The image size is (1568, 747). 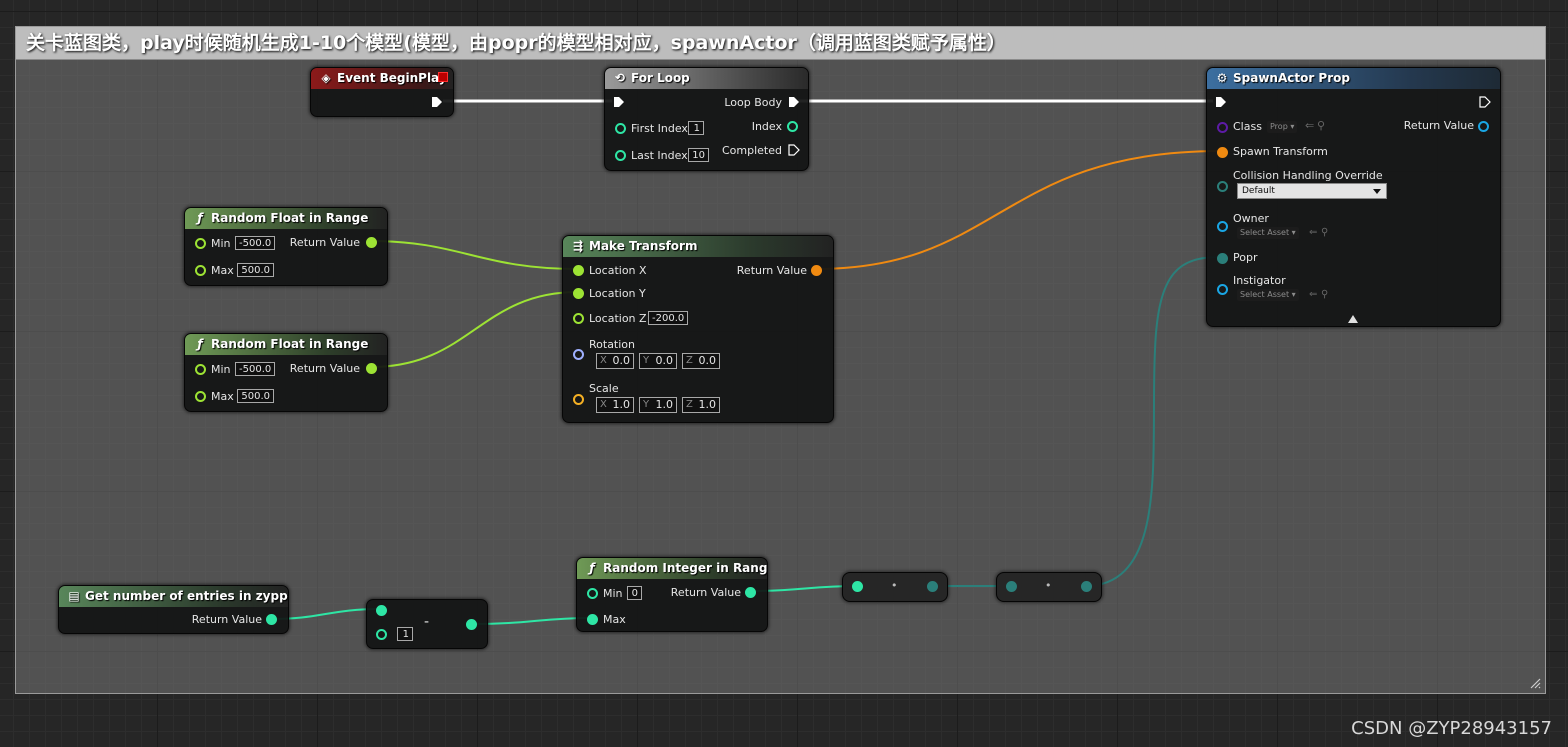 I want to click on popr-label: Popr, so click(x=1245, y=257).